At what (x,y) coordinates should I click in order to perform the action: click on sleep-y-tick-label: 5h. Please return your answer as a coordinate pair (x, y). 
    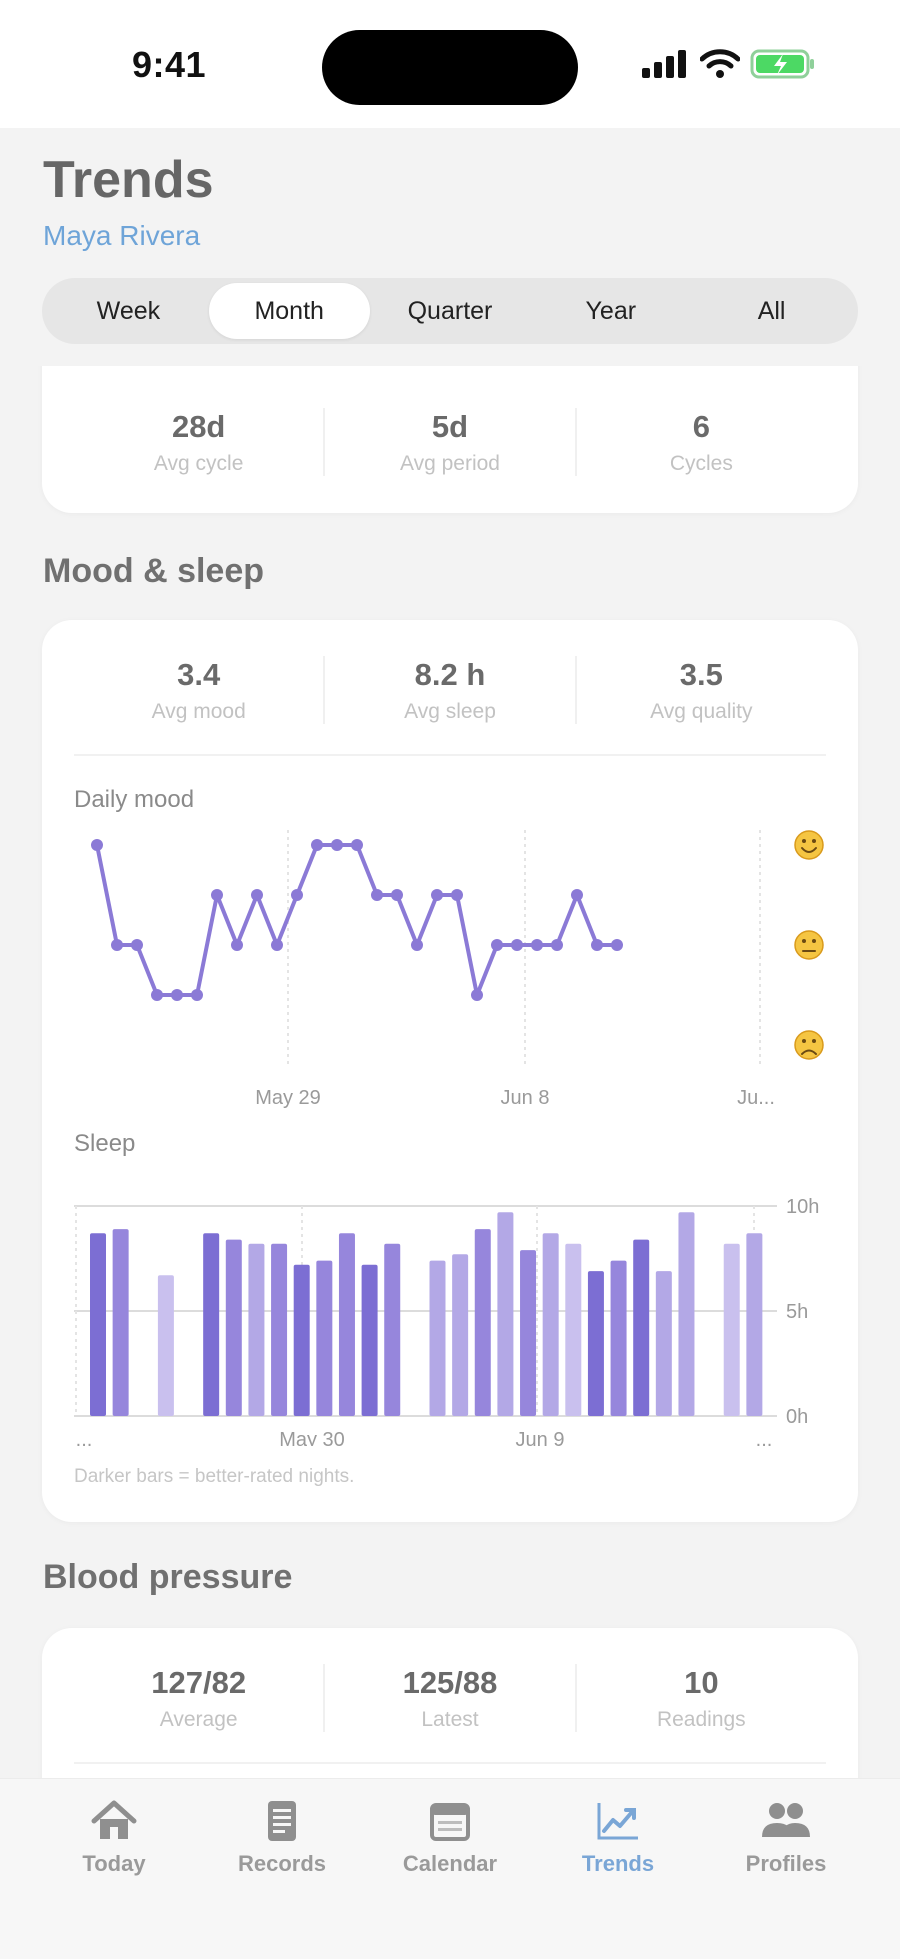
    Looking at the image, I should click on (797, 1312).